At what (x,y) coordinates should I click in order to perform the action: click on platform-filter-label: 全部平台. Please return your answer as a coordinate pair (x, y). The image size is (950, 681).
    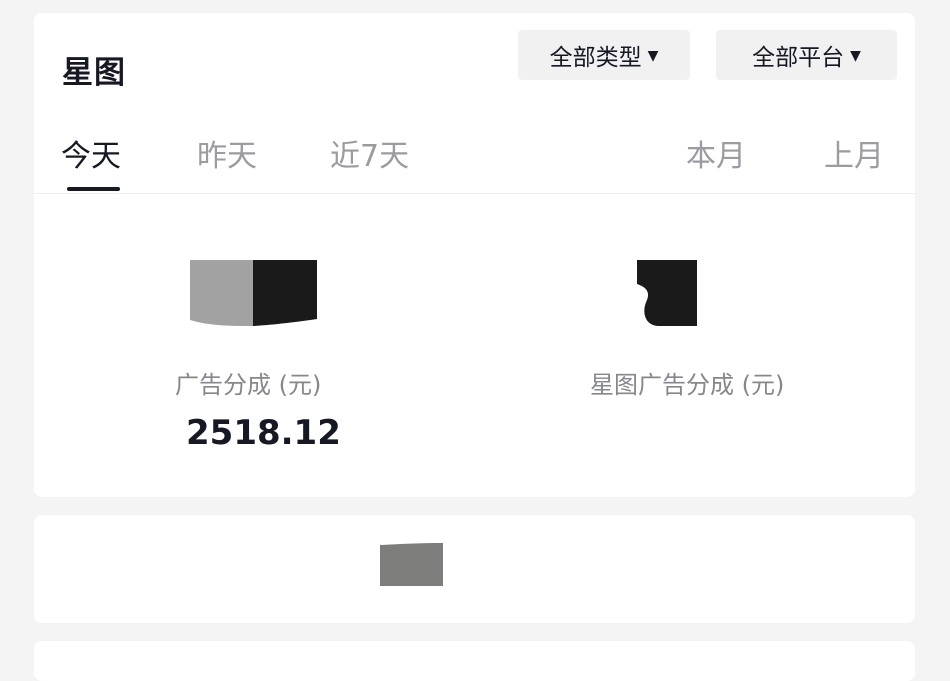
    Looking at the image, I should click on (798, 58).